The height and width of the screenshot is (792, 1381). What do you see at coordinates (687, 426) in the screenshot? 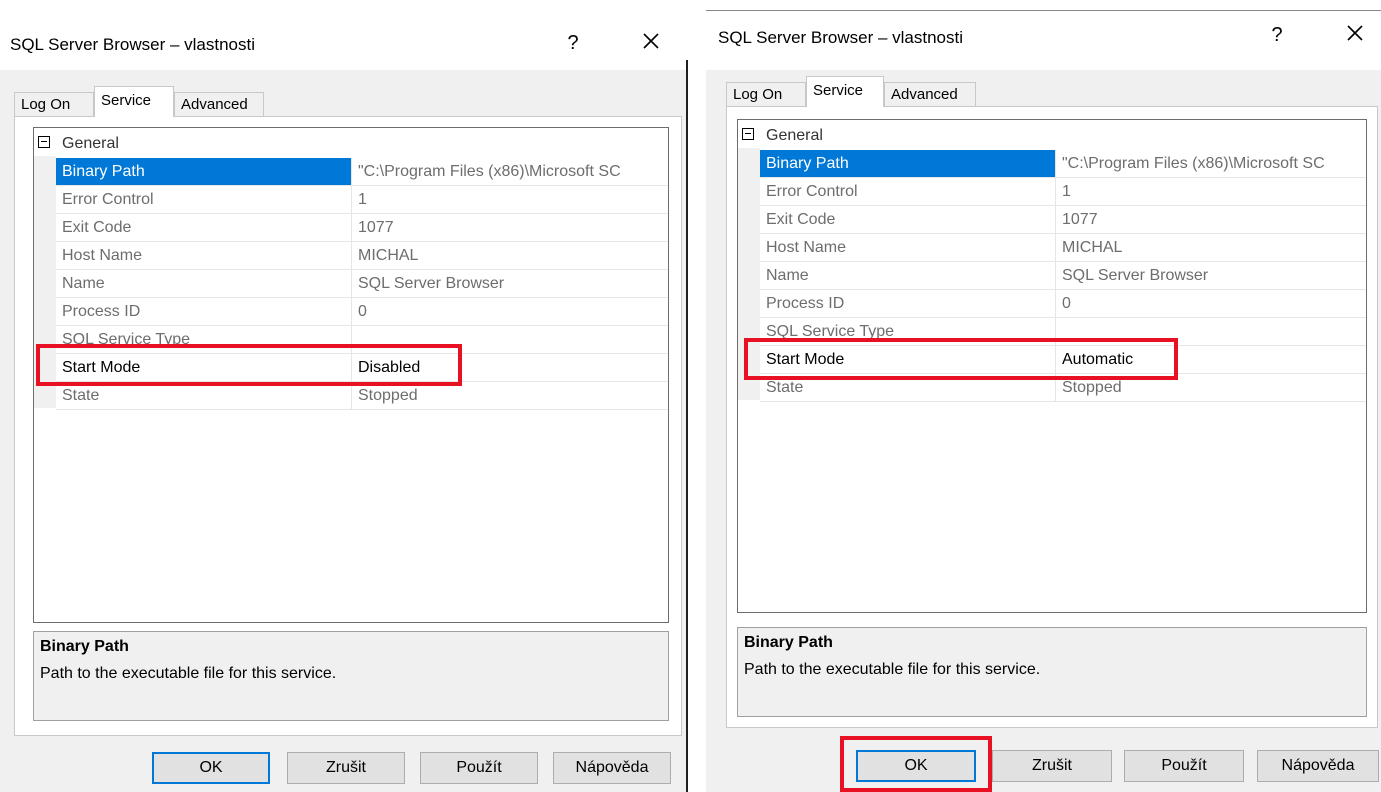
I see `separator-line` at bounding box center [687, 426].